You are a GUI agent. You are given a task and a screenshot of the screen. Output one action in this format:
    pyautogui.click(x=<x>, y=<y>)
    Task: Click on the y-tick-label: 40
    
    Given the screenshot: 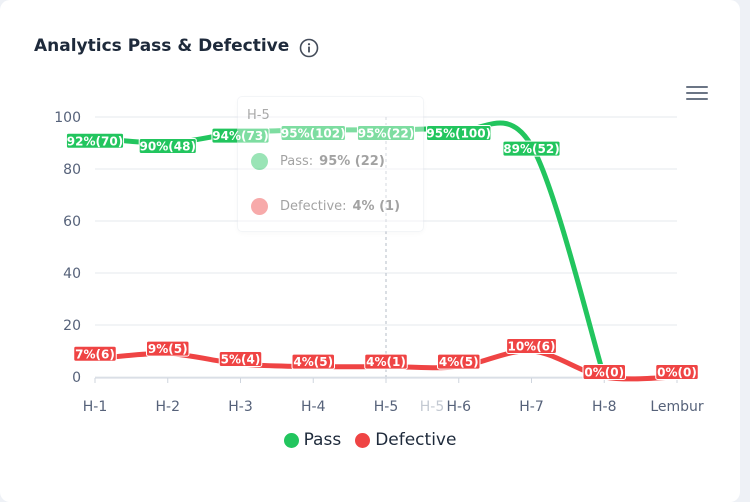 What is the action you would take?
    pyautogui.click(x=72, y=274)
    